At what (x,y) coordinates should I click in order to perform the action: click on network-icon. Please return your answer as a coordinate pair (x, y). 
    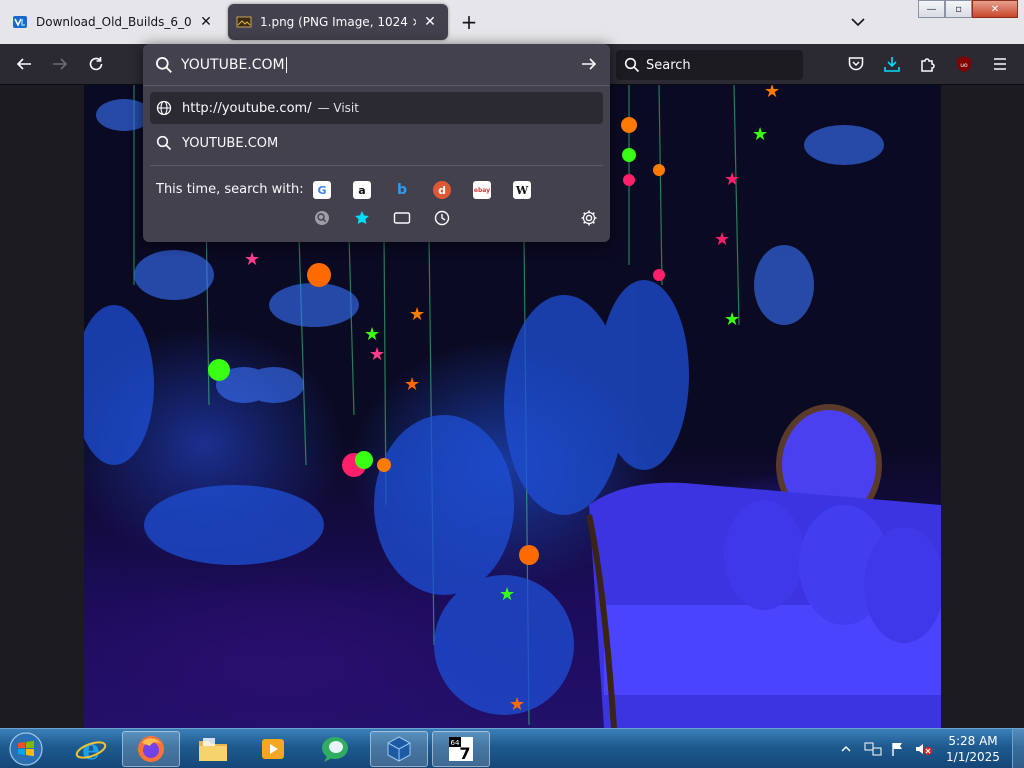
    Looking at the image, I should click on (873, 749).